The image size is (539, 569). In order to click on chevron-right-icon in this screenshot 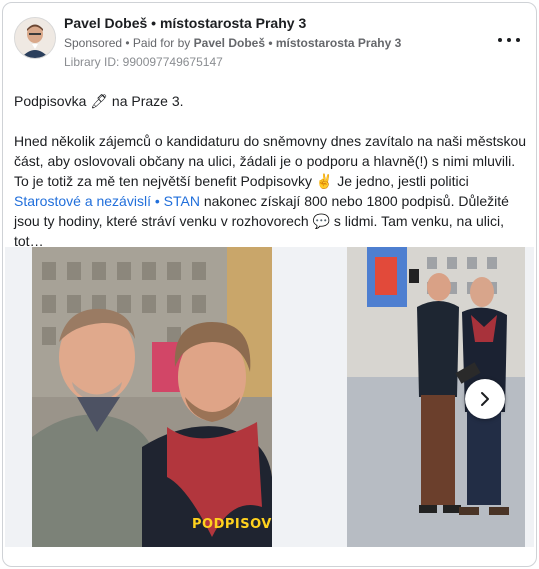, I will do `click(485, 399)`.